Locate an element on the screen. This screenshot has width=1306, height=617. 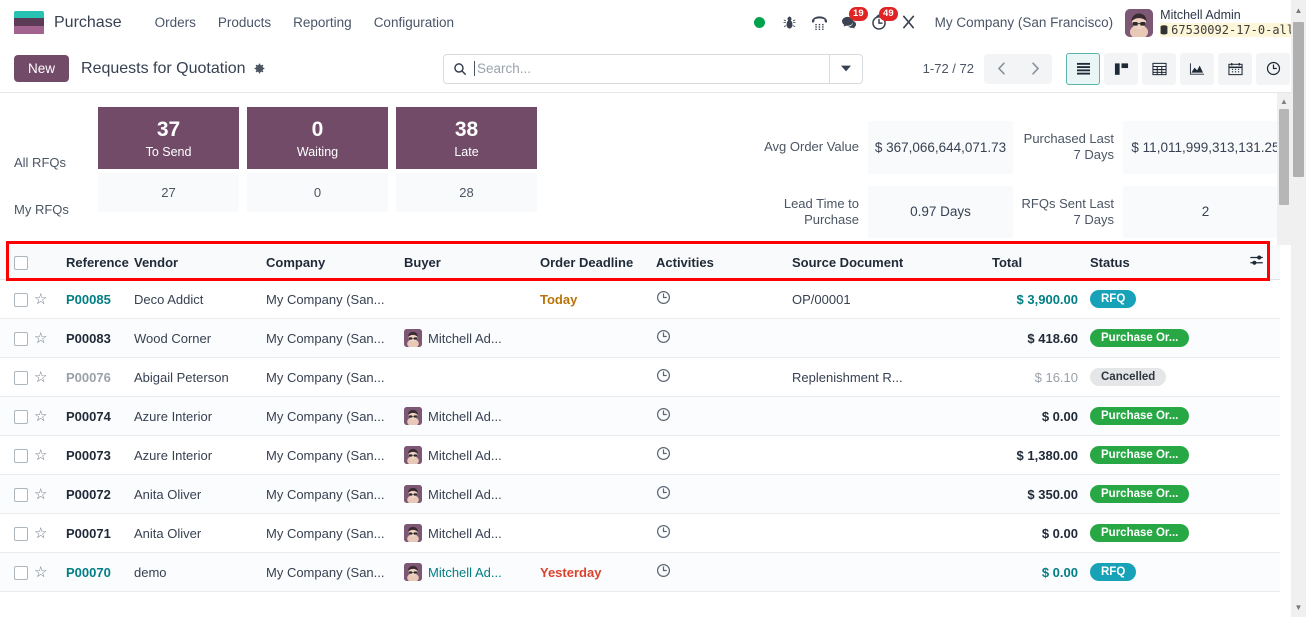
kpi-my-waiting: 0 is located at coordinates (317, 193).